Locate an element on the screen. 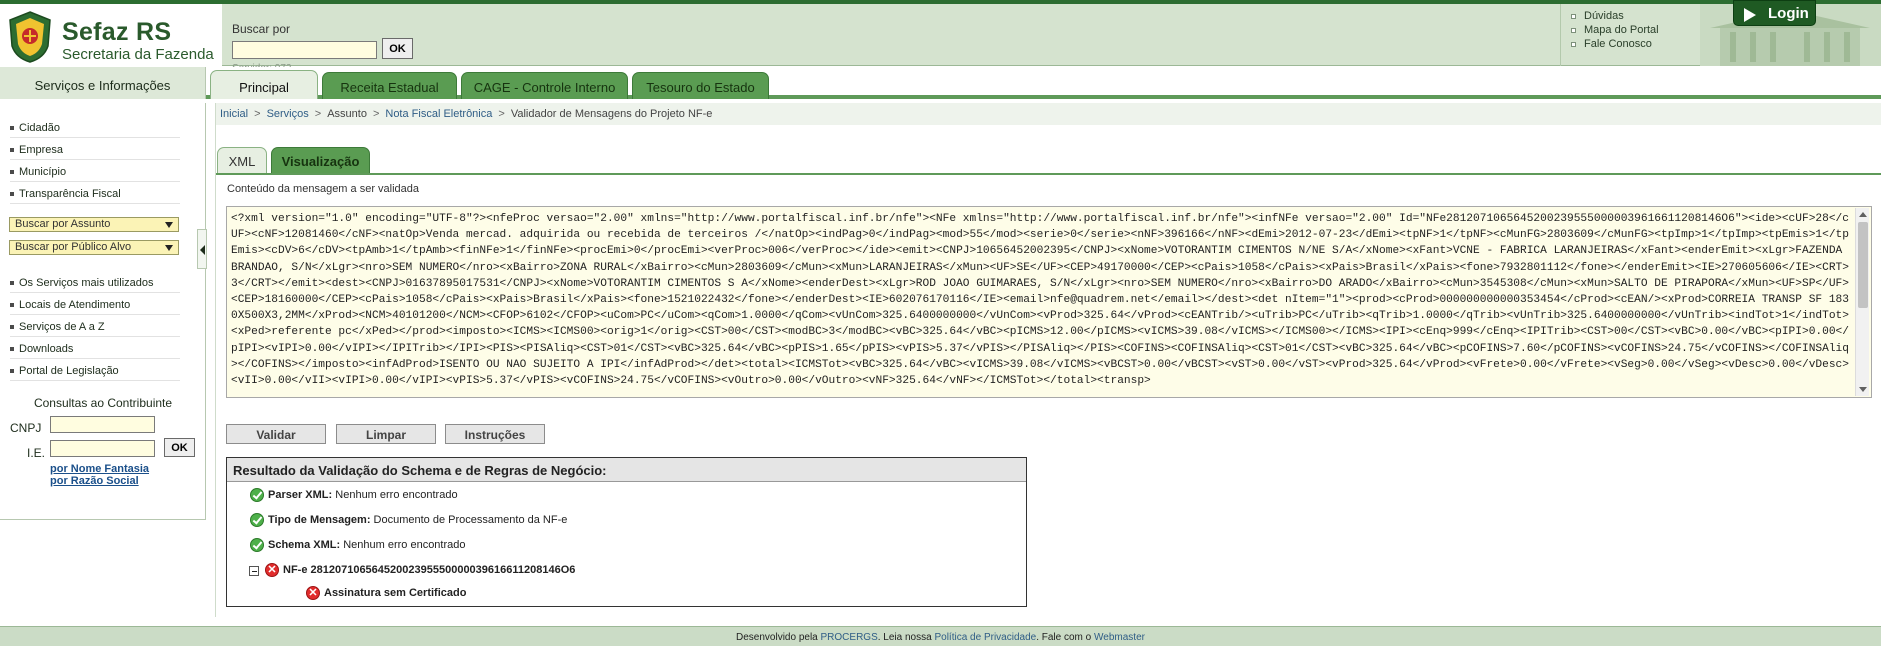 The width and height of the screenshot is (1881, 664). sidebar-item-label: Locais de Atendimento is located at coordinates (75, 305).